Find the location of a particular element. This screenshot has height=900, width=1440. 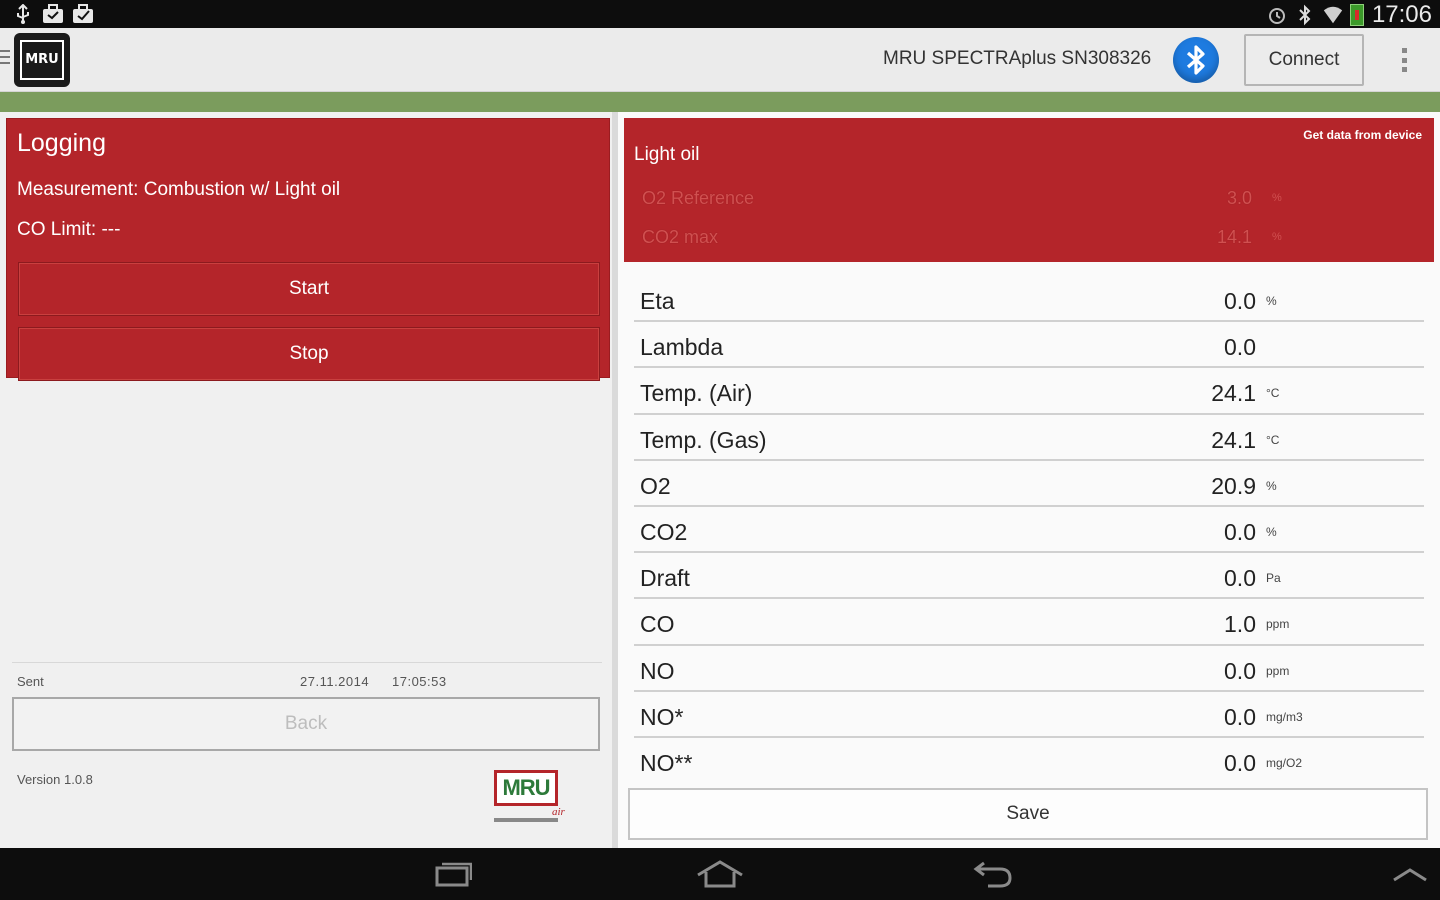

mru-brand-logo: MRU air is located at coordinates (537, 799).